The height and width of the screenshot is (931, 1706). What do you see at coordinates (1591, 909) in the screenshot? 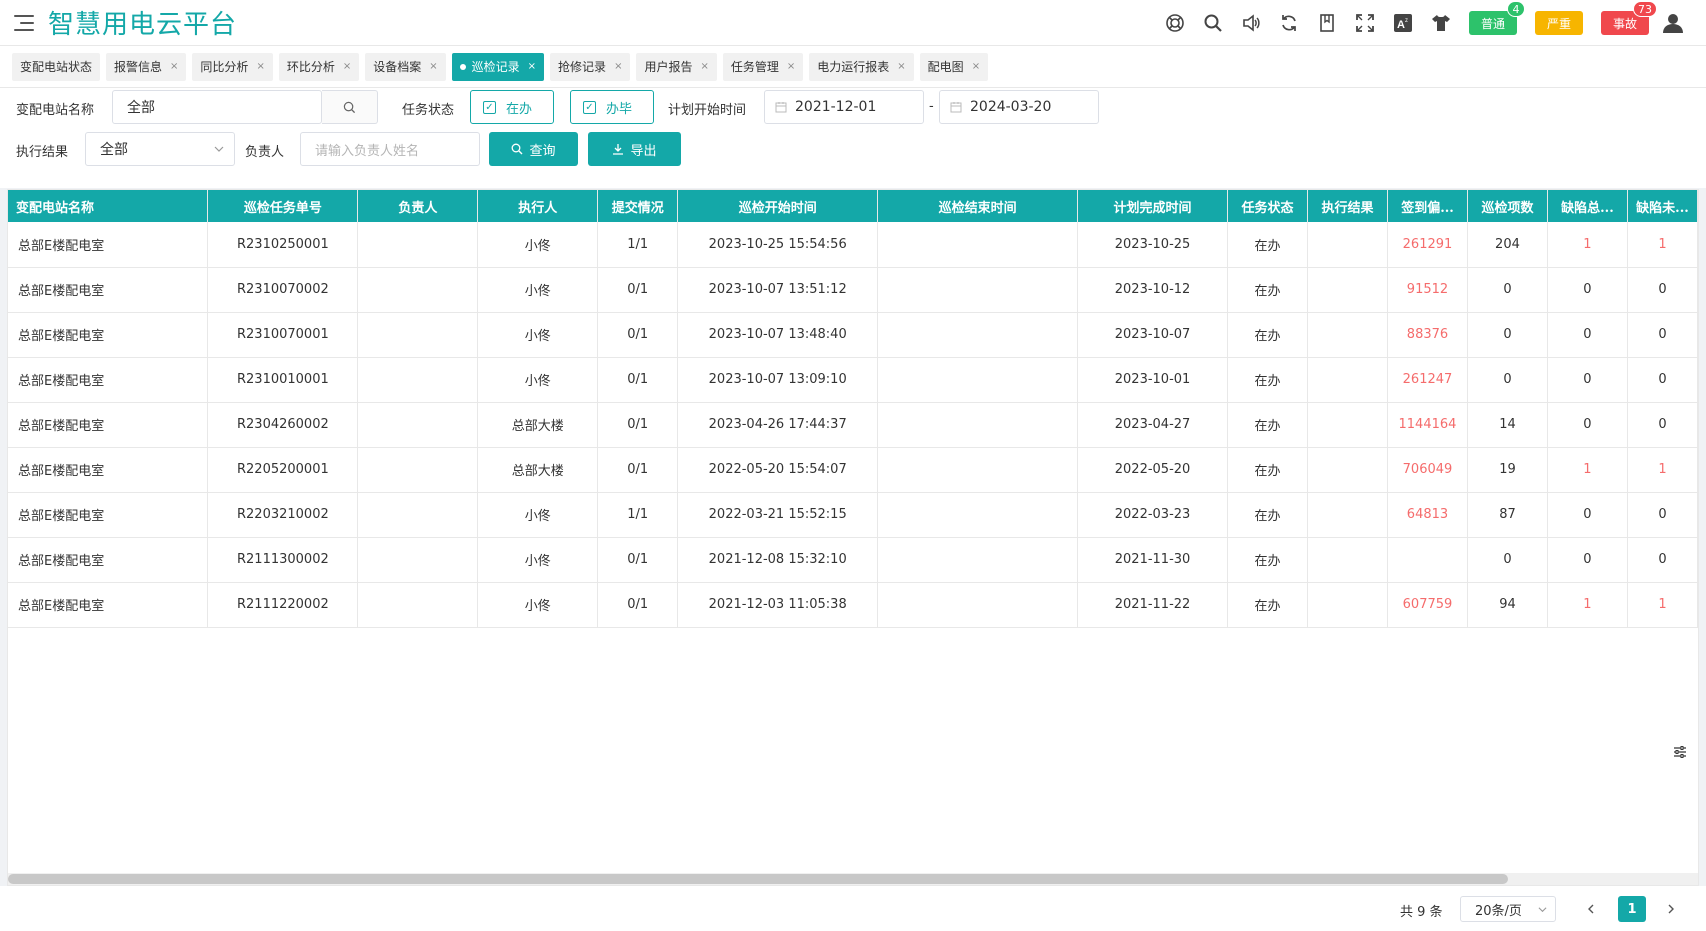
I see `prev-page-icon` at bounding box center [1591, 909].